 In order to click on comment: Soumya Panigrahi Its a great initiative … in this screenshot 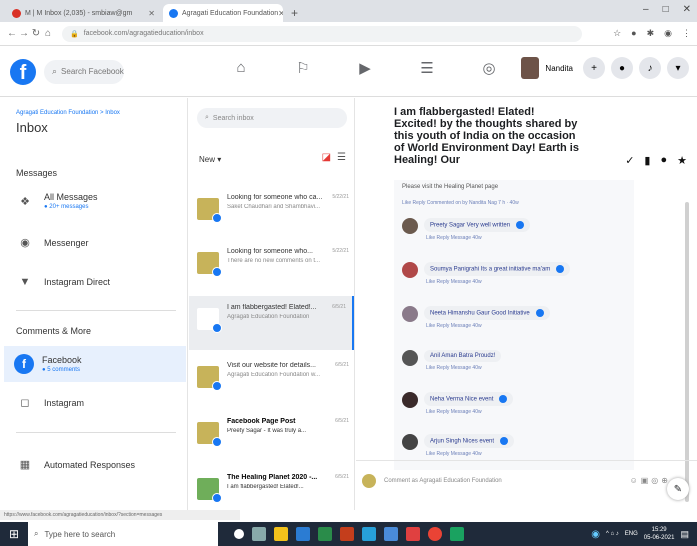, I will do `click(486, 273)`.